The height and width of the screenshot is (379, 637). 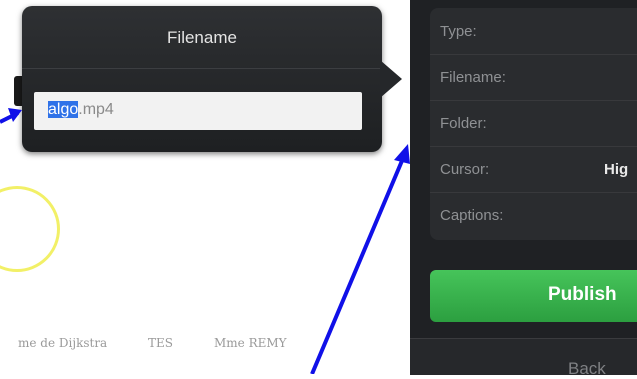 I want to click on annotation-arrow-to-field, so click(x=9, y=117).